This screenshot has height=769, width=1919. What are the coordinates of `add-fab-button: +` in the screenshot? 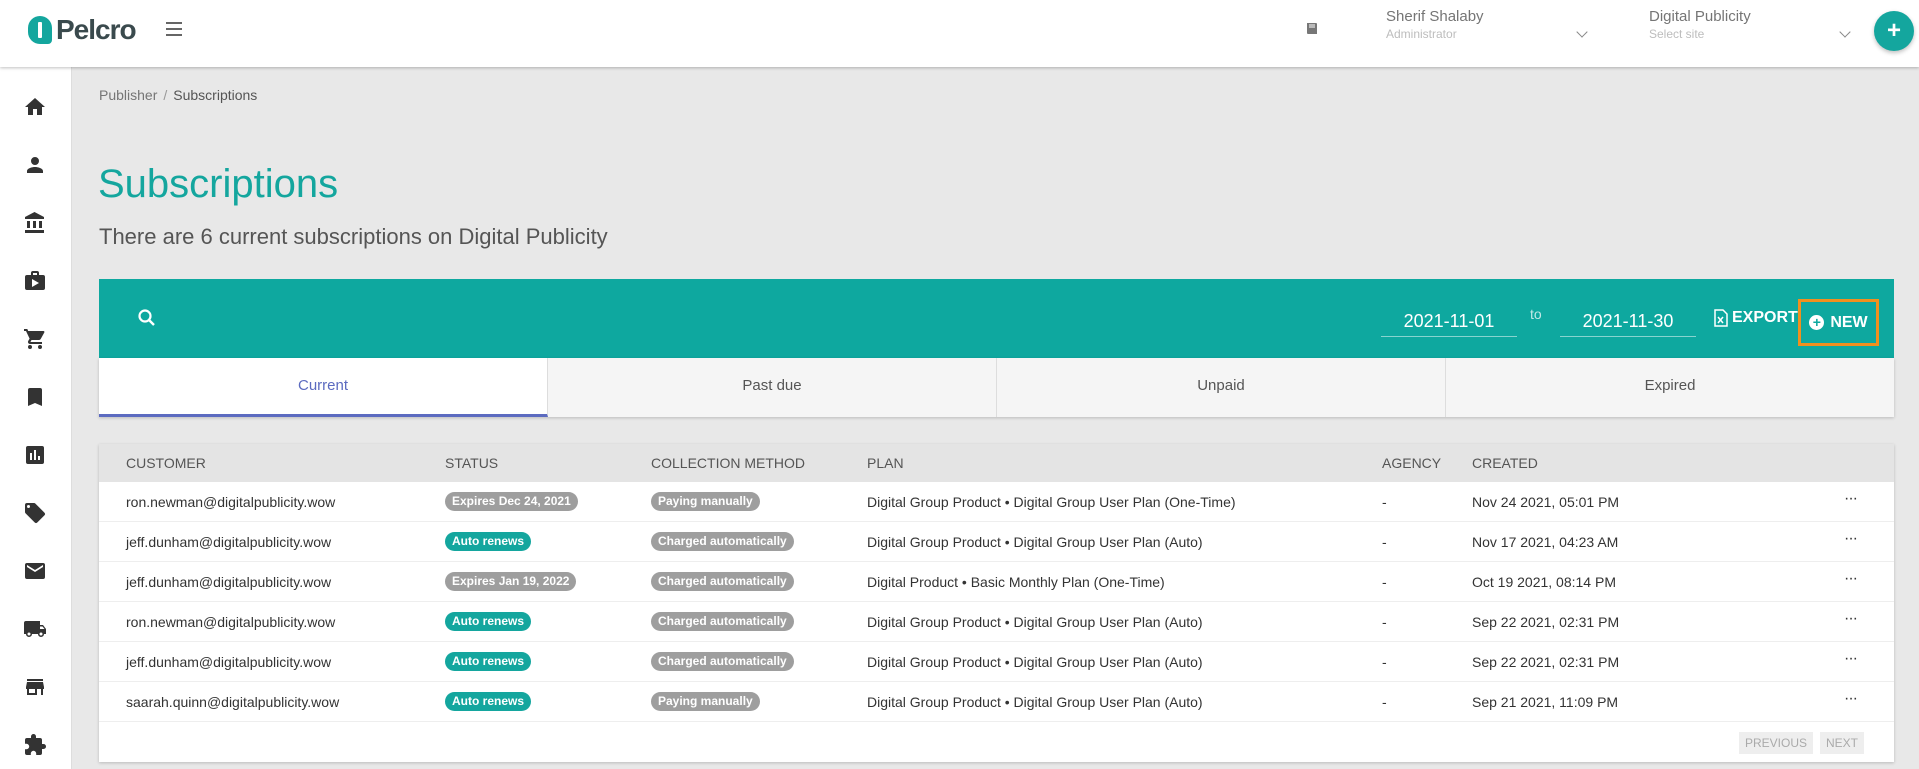 It's located at (1894, 31).